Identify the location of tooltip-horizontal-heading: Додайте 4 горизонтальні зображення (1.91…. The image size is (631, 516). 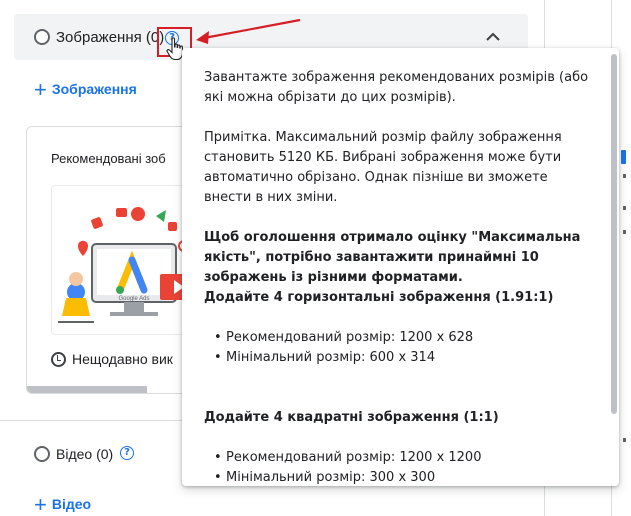
(379, 297).